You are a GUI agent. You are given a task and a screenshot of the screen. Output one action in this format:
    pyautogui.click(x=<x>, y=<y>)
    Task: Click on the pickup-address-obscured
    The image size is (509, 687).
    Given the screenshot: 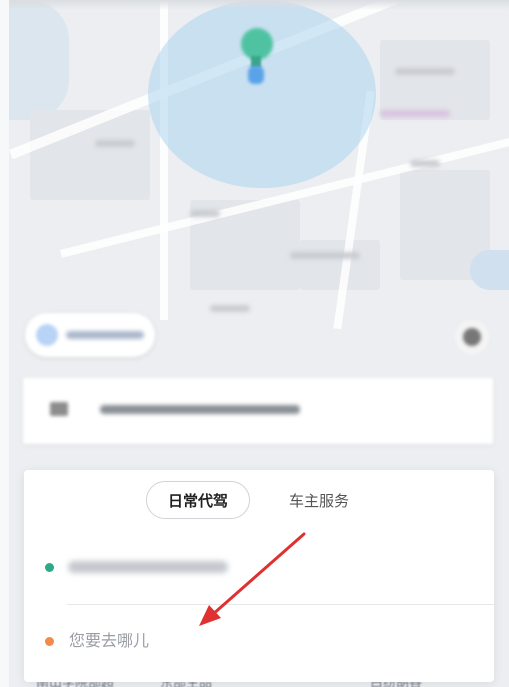 What is the action you would take?
    pyautogui.click(x=148, y=567)
    